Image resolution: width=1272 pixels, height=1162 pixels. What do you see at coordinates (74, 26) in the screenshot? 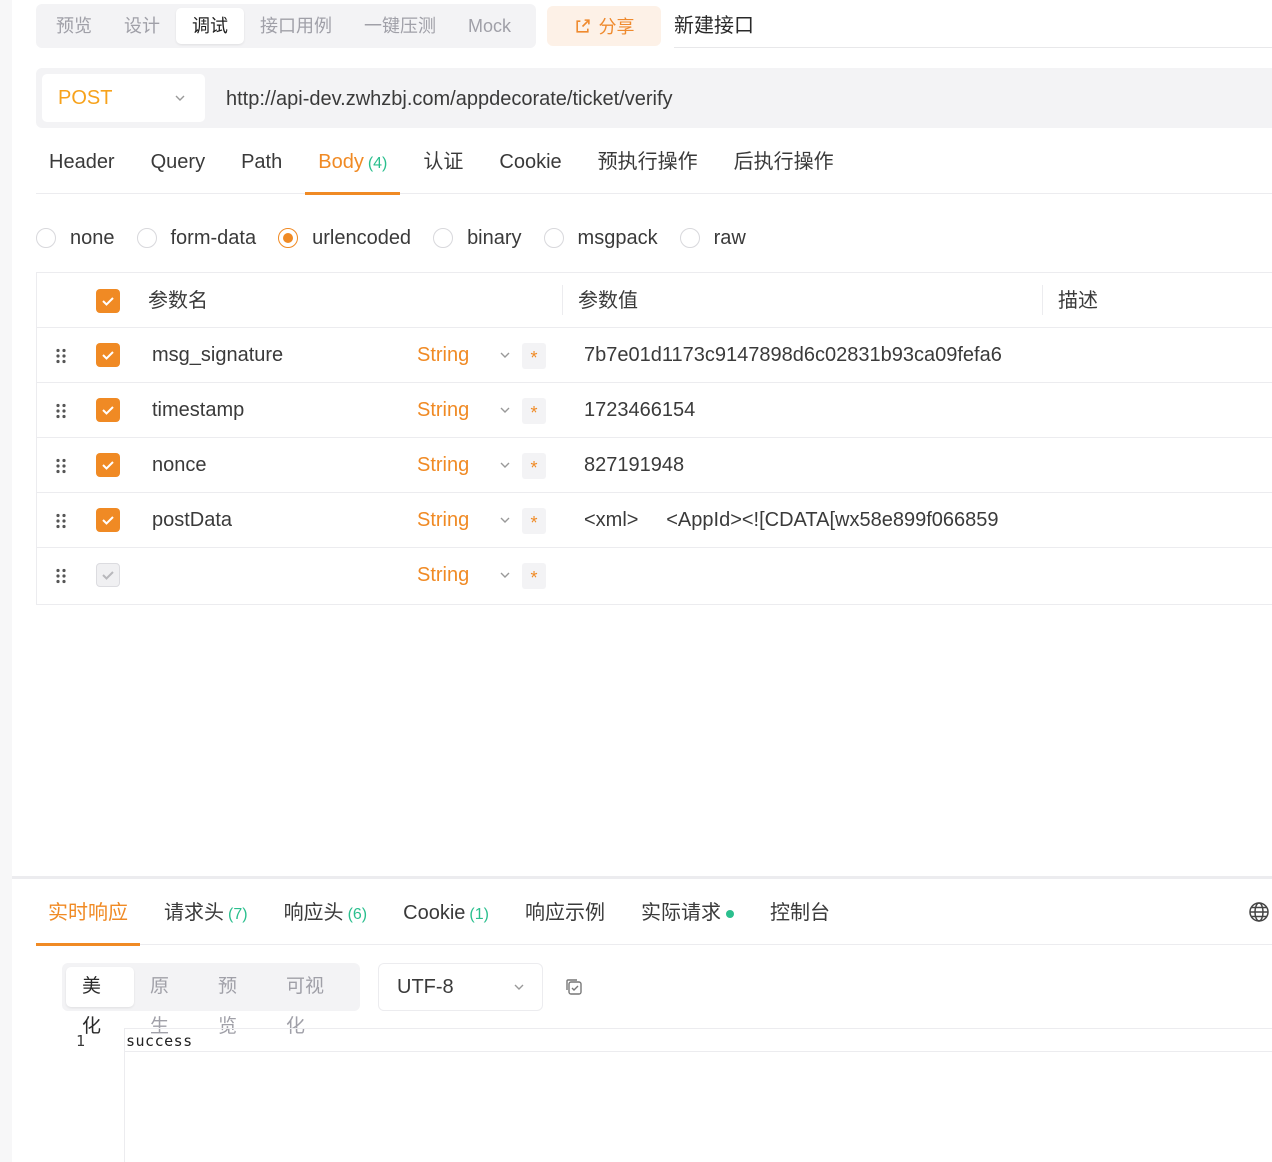
I see `mode-tab-preview: 预览` at bounding box center [74, 26].